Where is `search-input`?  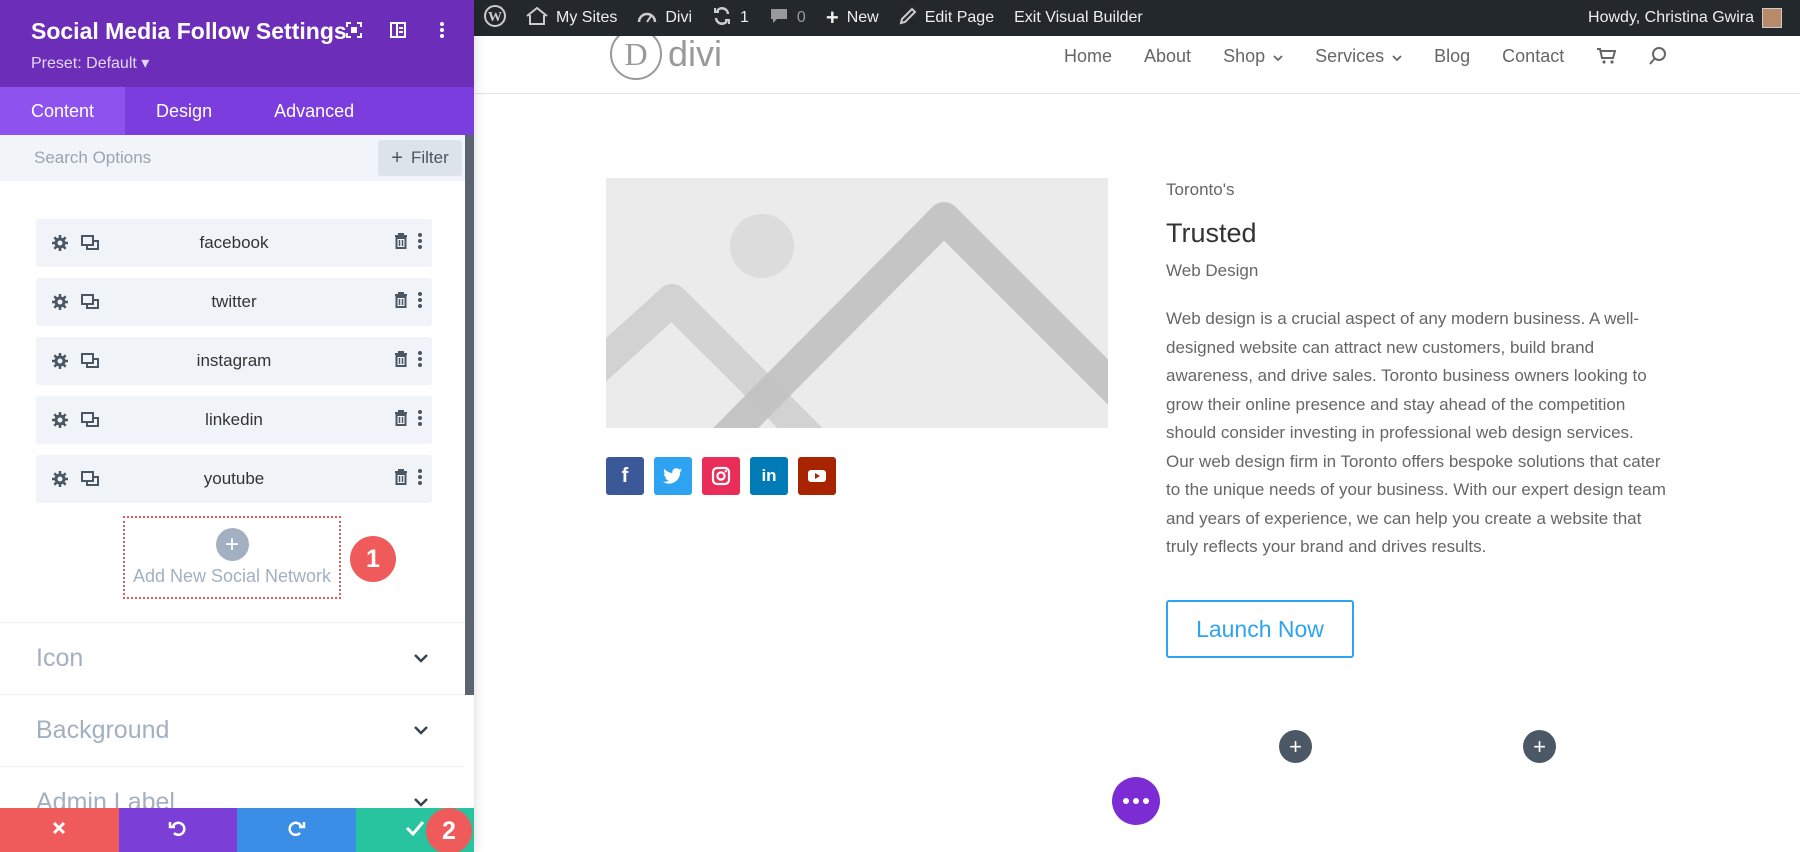 search-input is located at coordinates (206, 158).